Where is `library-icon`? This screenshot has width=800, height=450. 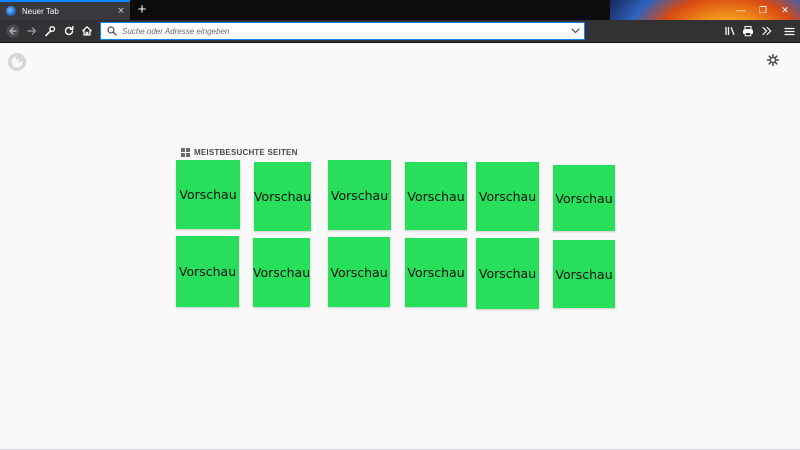 library-icon is located at coordinates (730, 31).